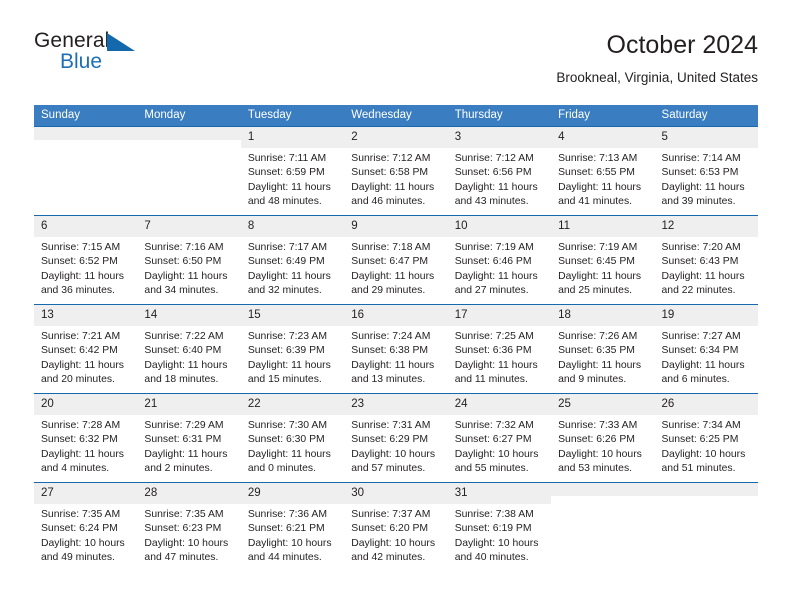  Describe the element at coordinates (286, 529) in the screenshot. I see `sunset-time: Sunset: 6:21 PM` at that location.